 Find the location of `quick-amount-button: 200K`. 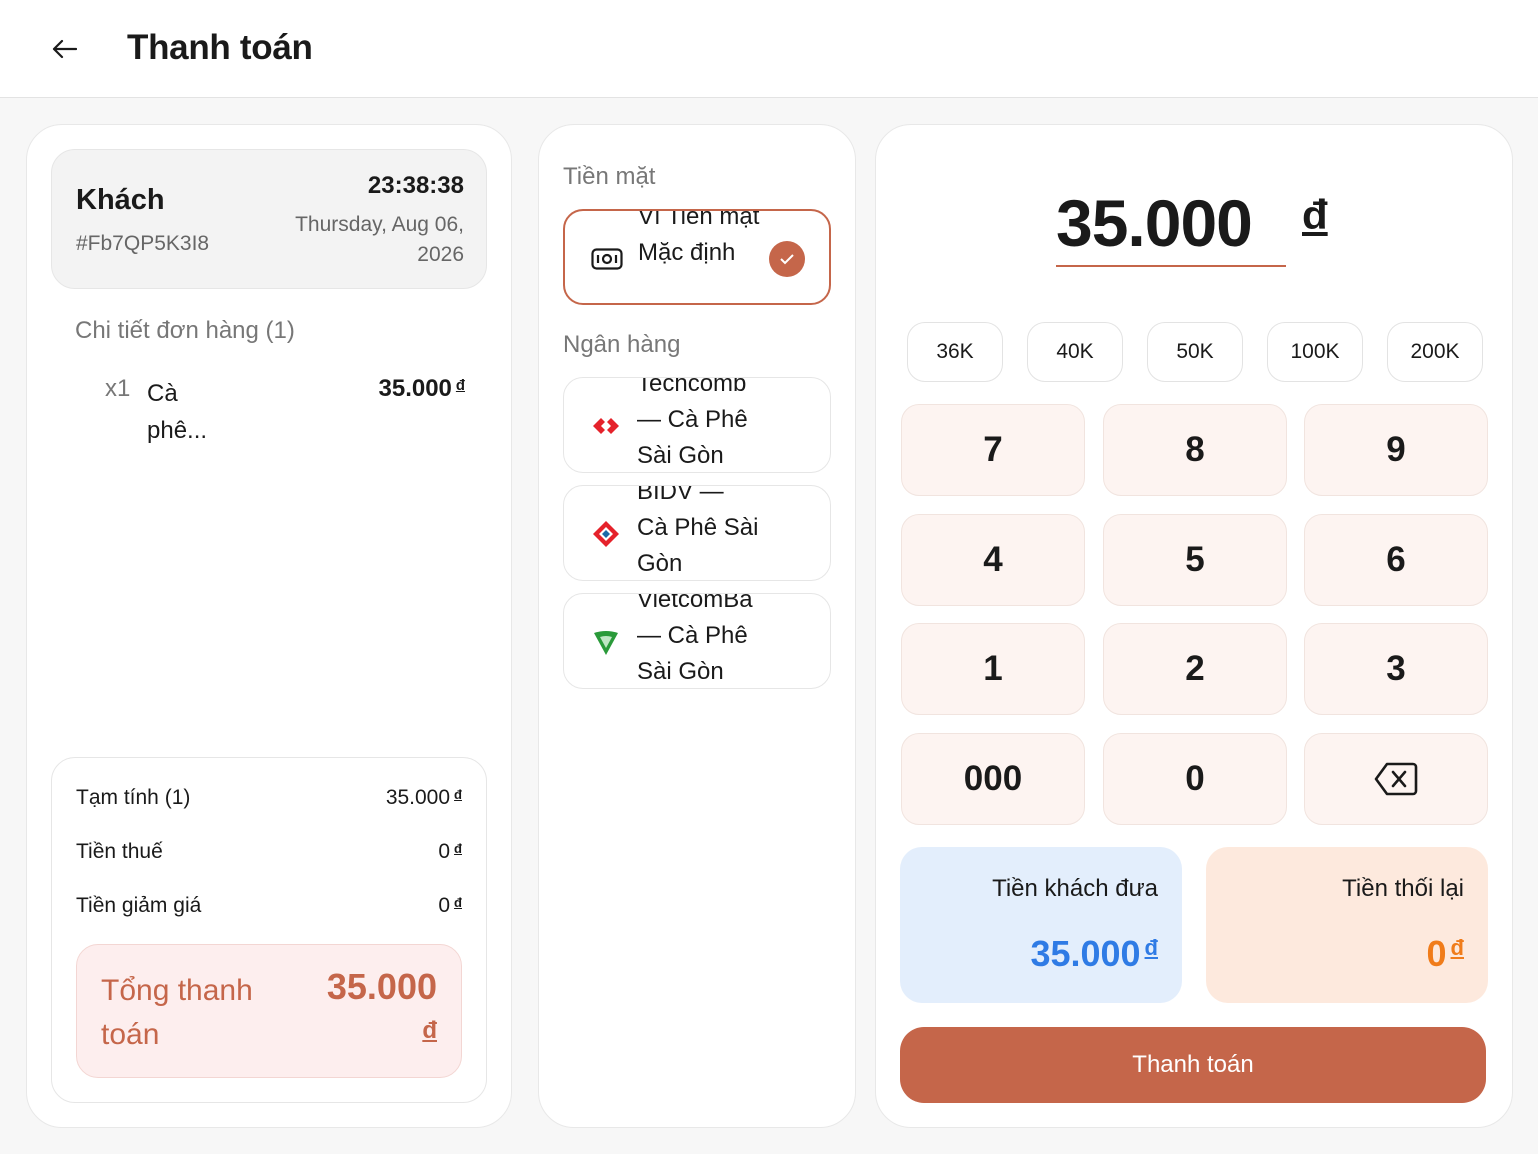

quick-amount-button: 200K is located at coordinates (1435, 352).